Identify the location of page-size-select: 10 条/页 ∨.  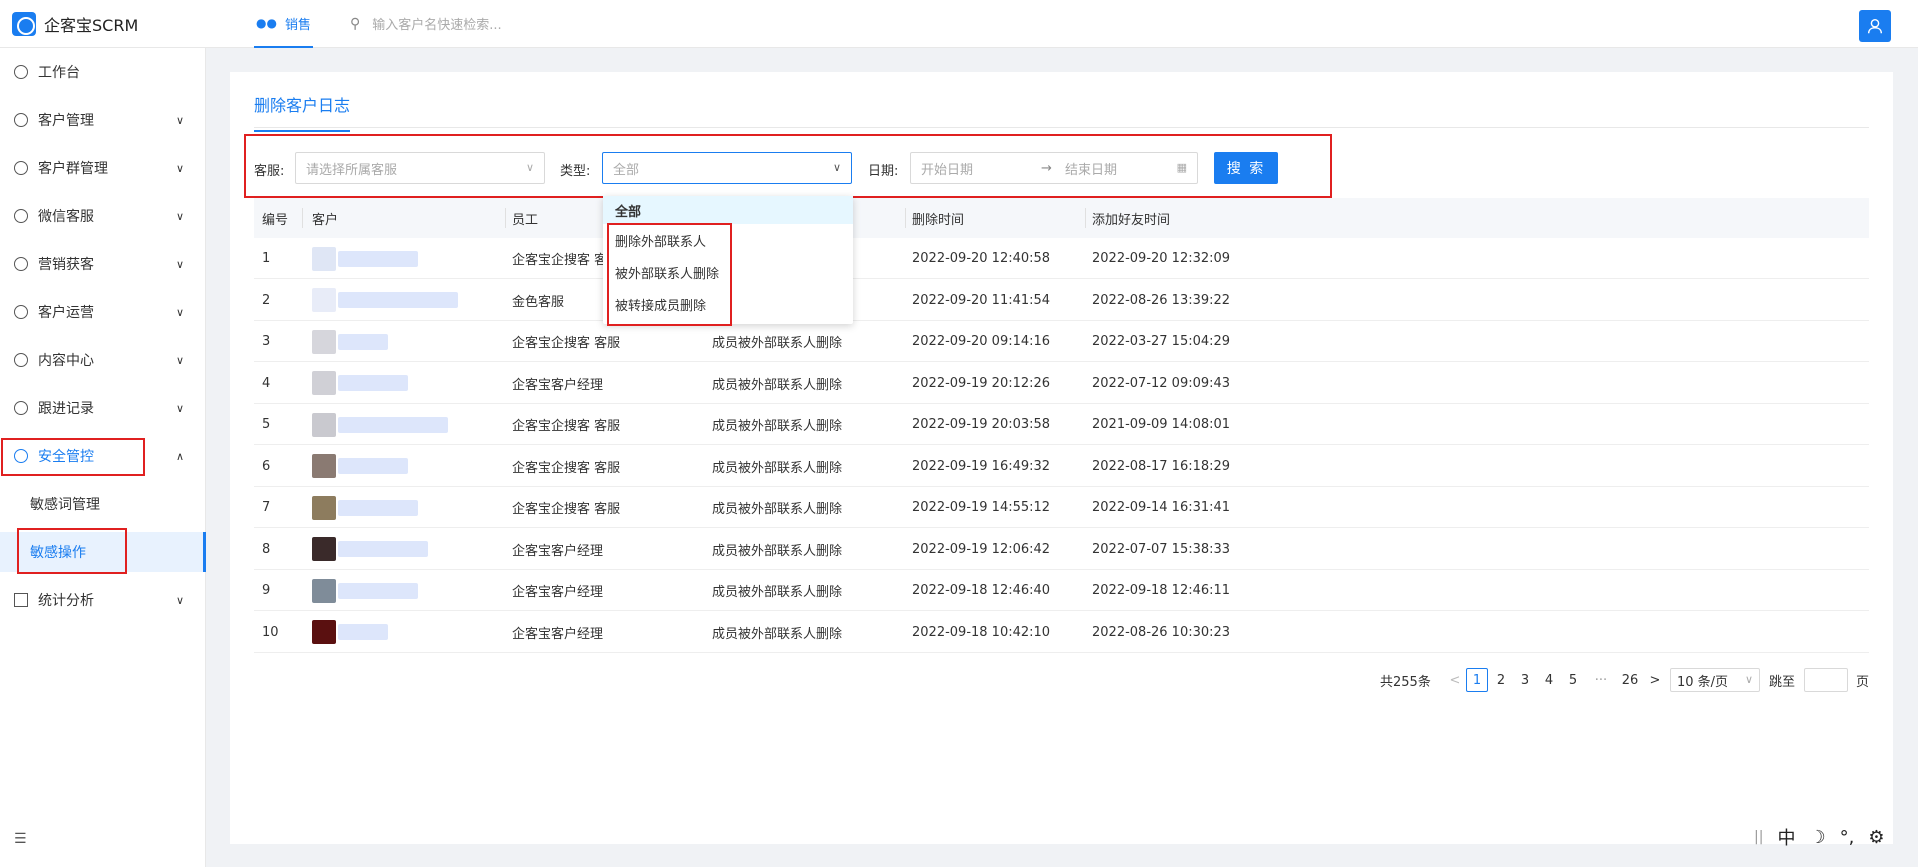
(1715, 680).